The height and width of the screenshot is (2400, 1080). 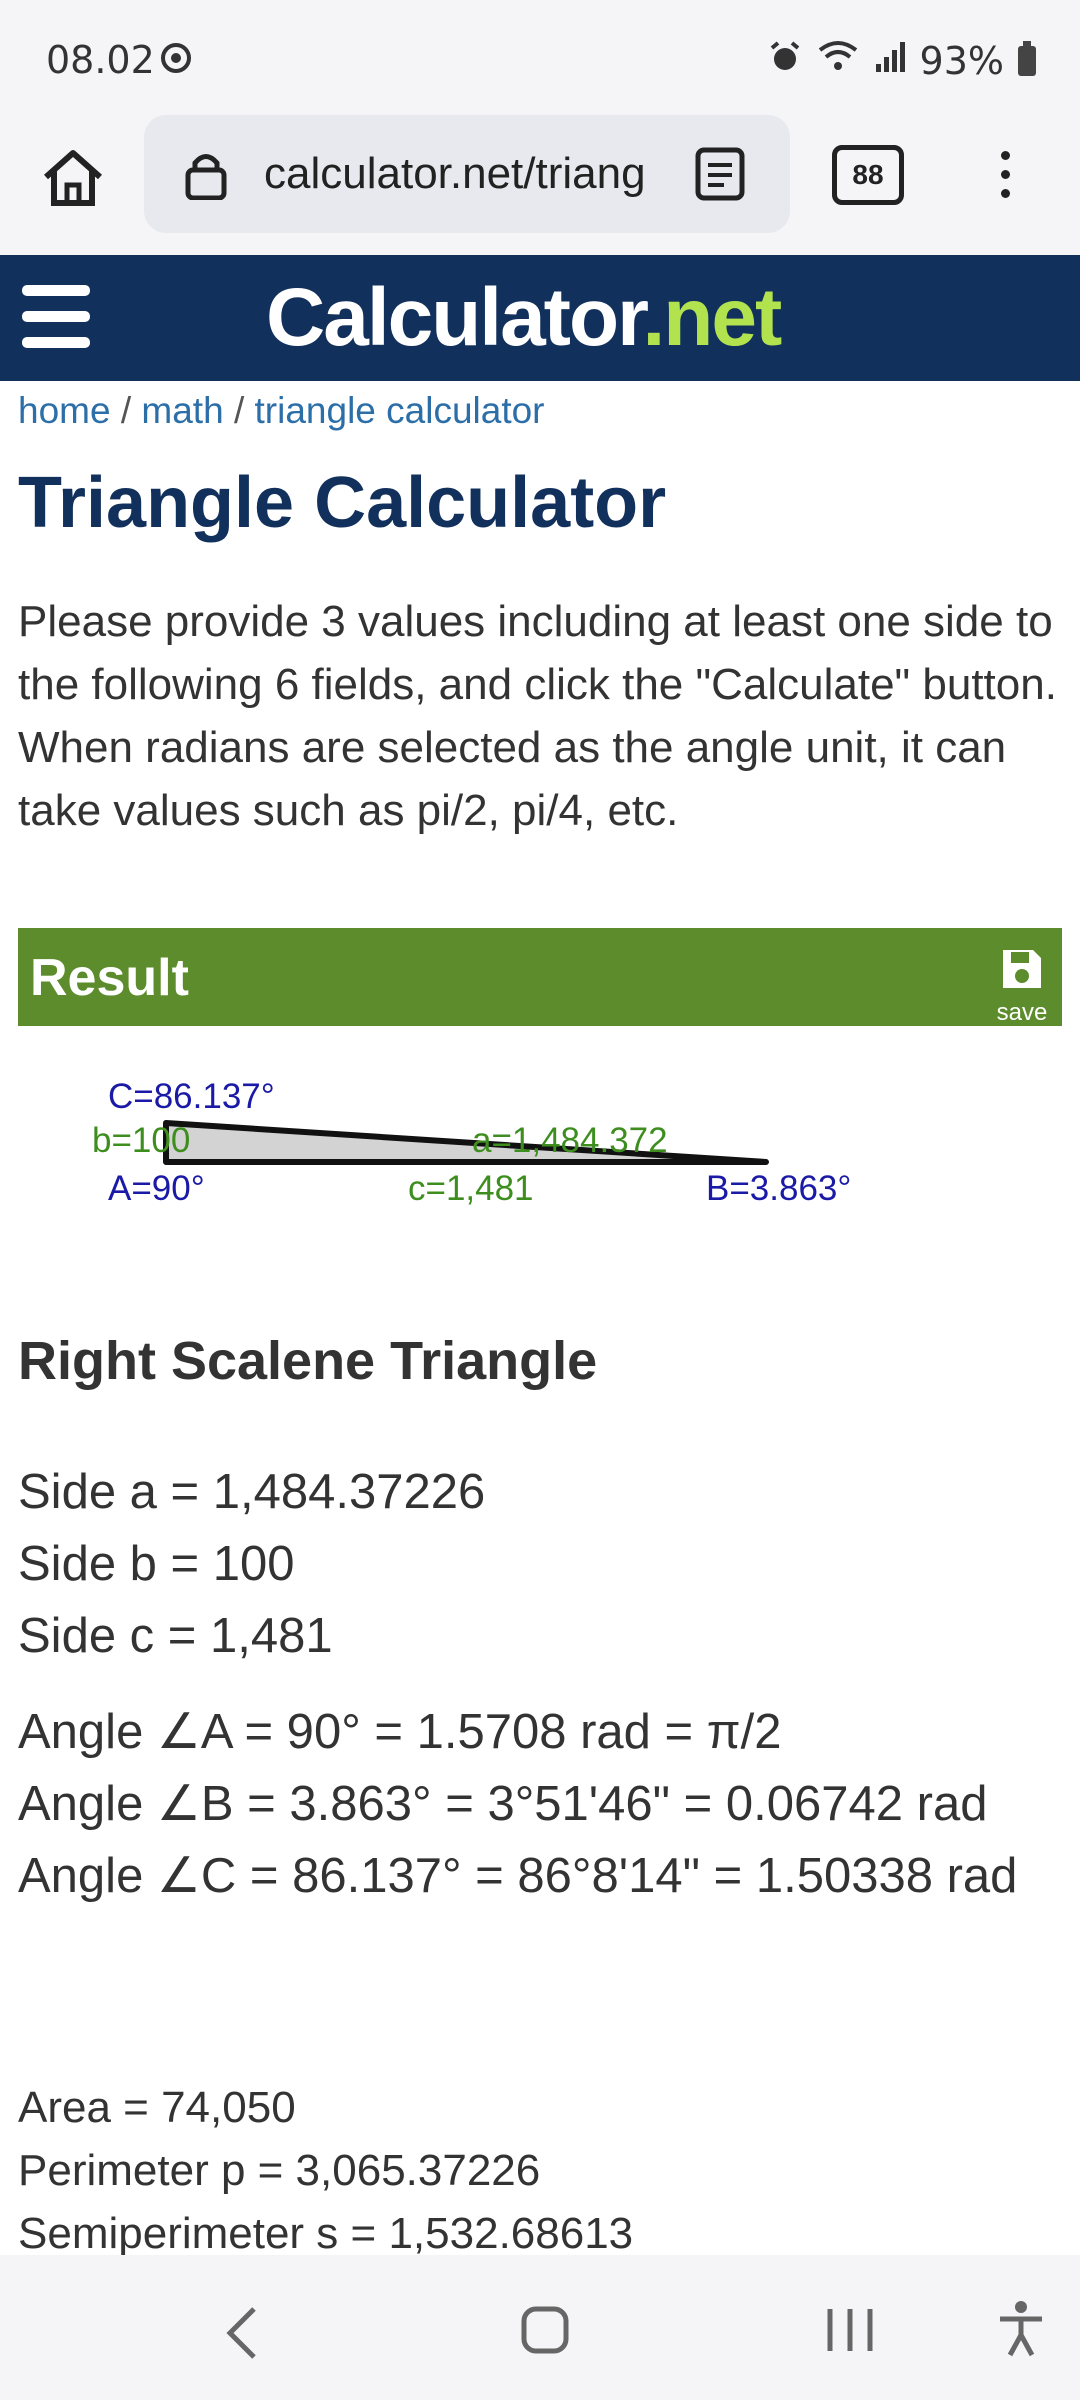 I want to click on more-options-icon, so click(x=1005, y=176).